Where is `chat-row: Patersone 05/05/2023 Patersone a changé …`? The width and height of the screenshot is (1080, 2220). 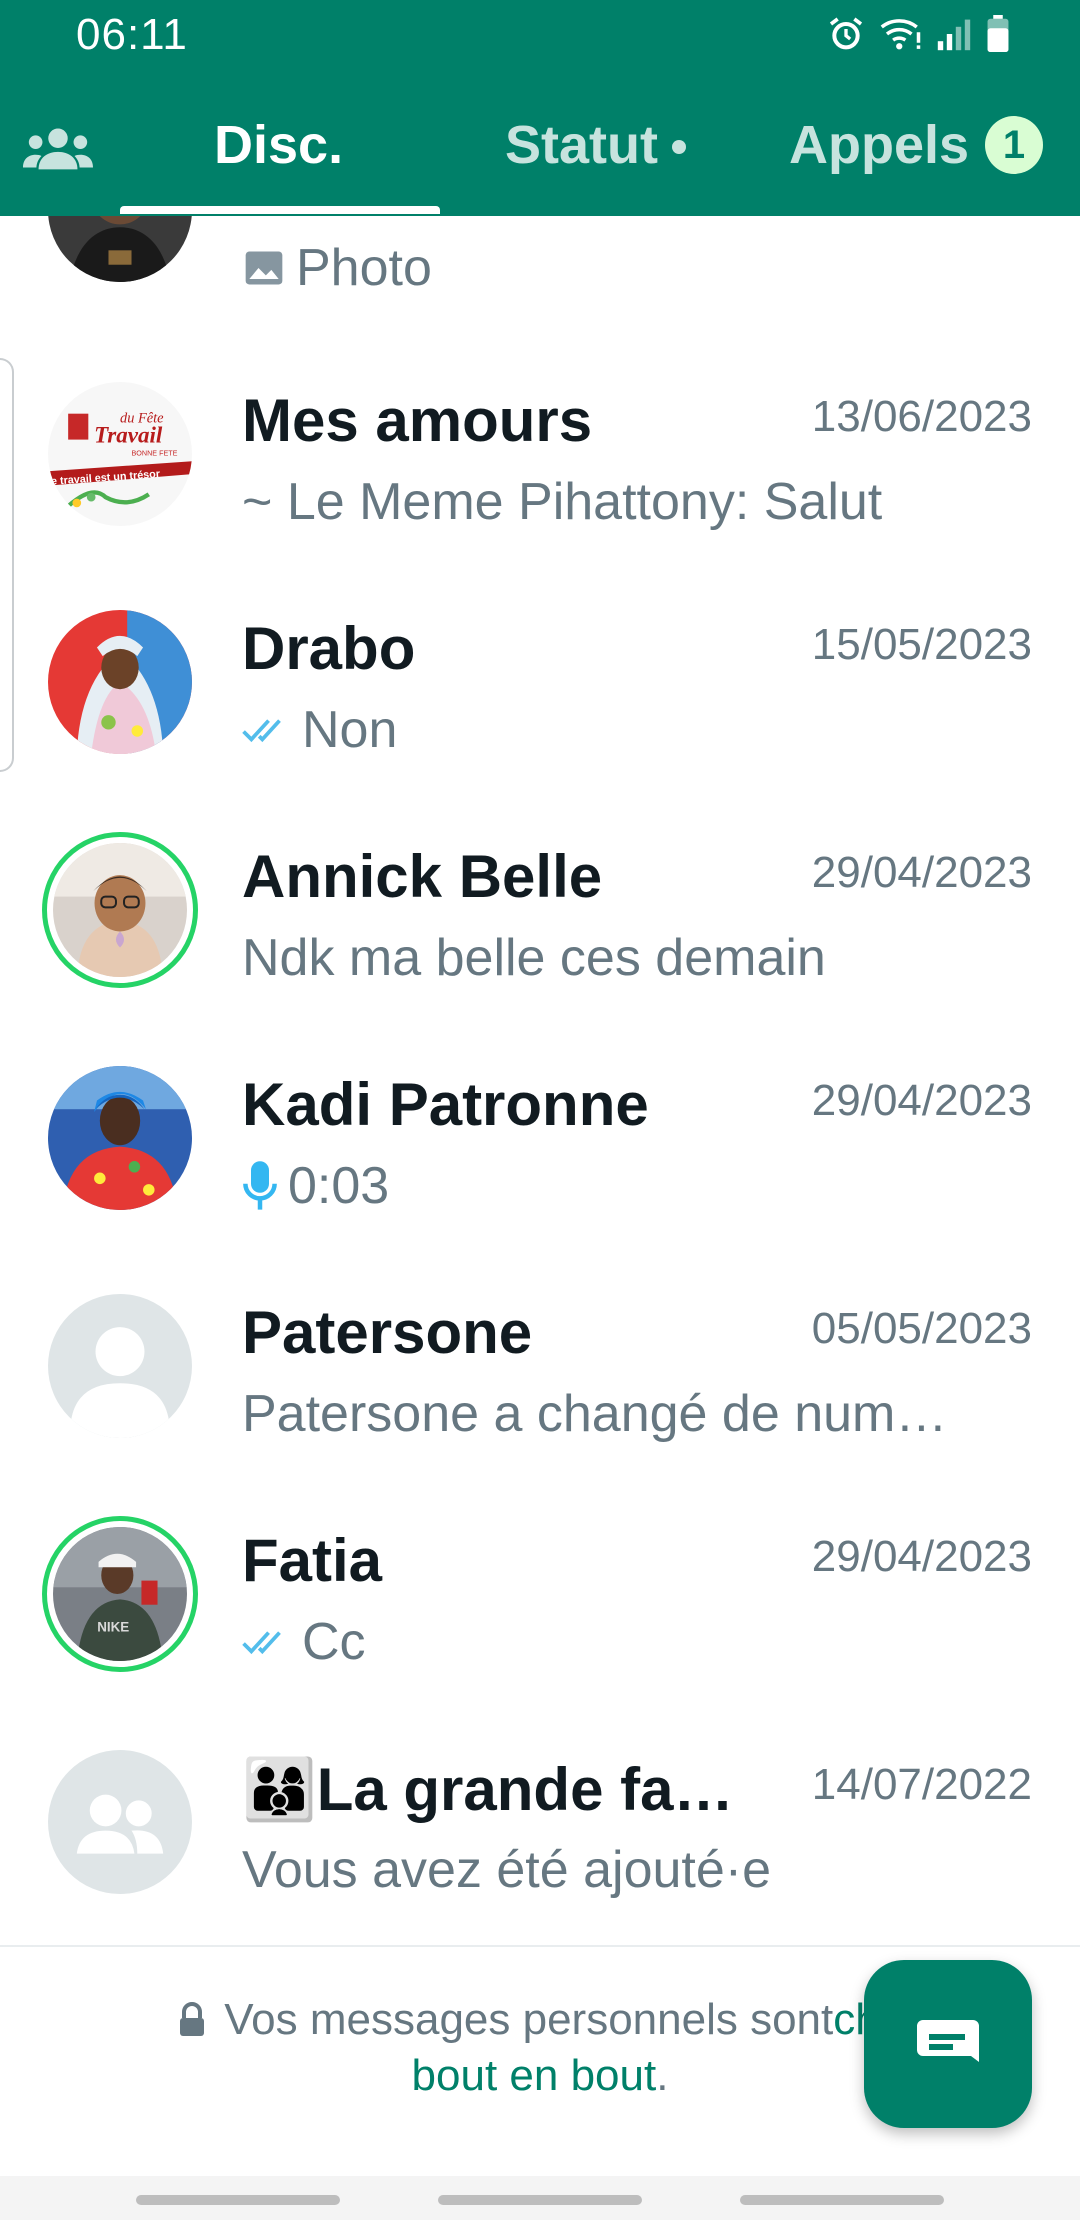
chat-row: Patersone 05/05/2023 Patersone a changé … is located at coordinates (540, 1370).